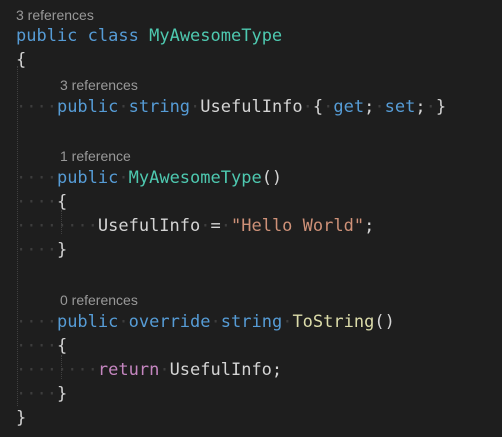 This screenshot has width=502, height=437. Describe the element at coordinates (169, 322) in the screenshot. I see `keyword-override: override` at that location.